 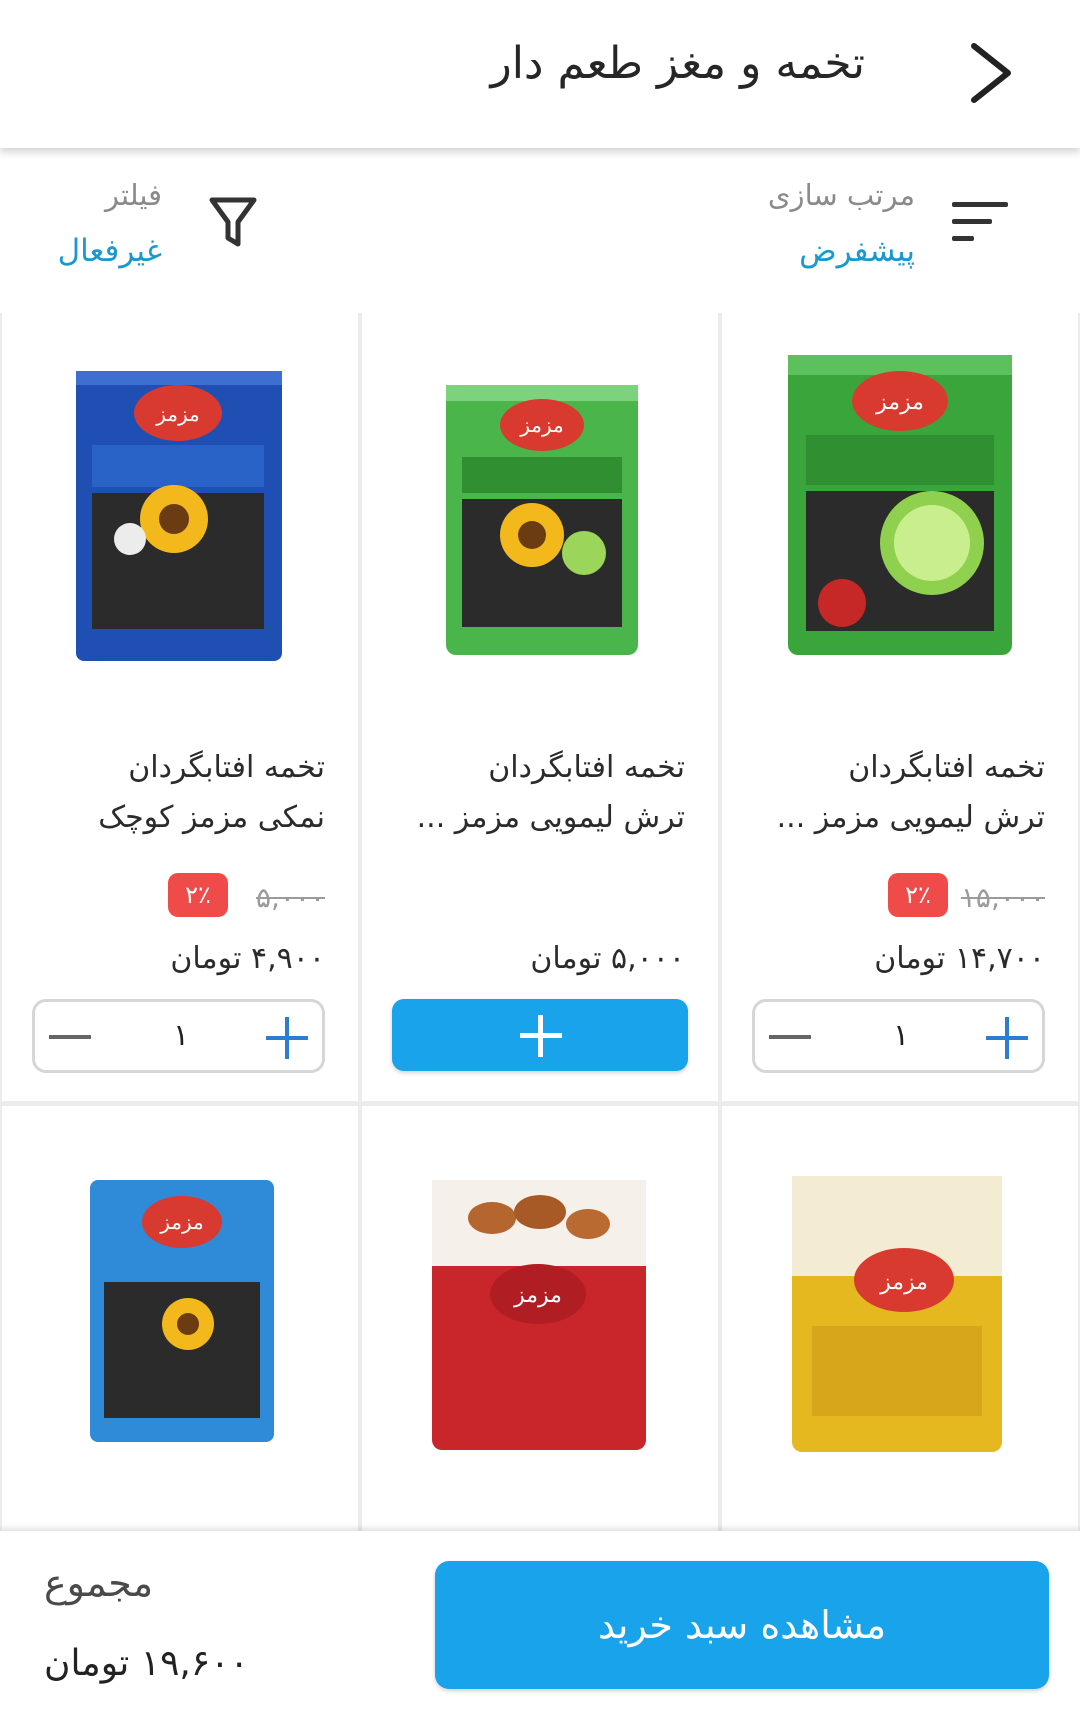 I want to click on old-price: ۵,۰۰۰, so click(x=290, y=897).